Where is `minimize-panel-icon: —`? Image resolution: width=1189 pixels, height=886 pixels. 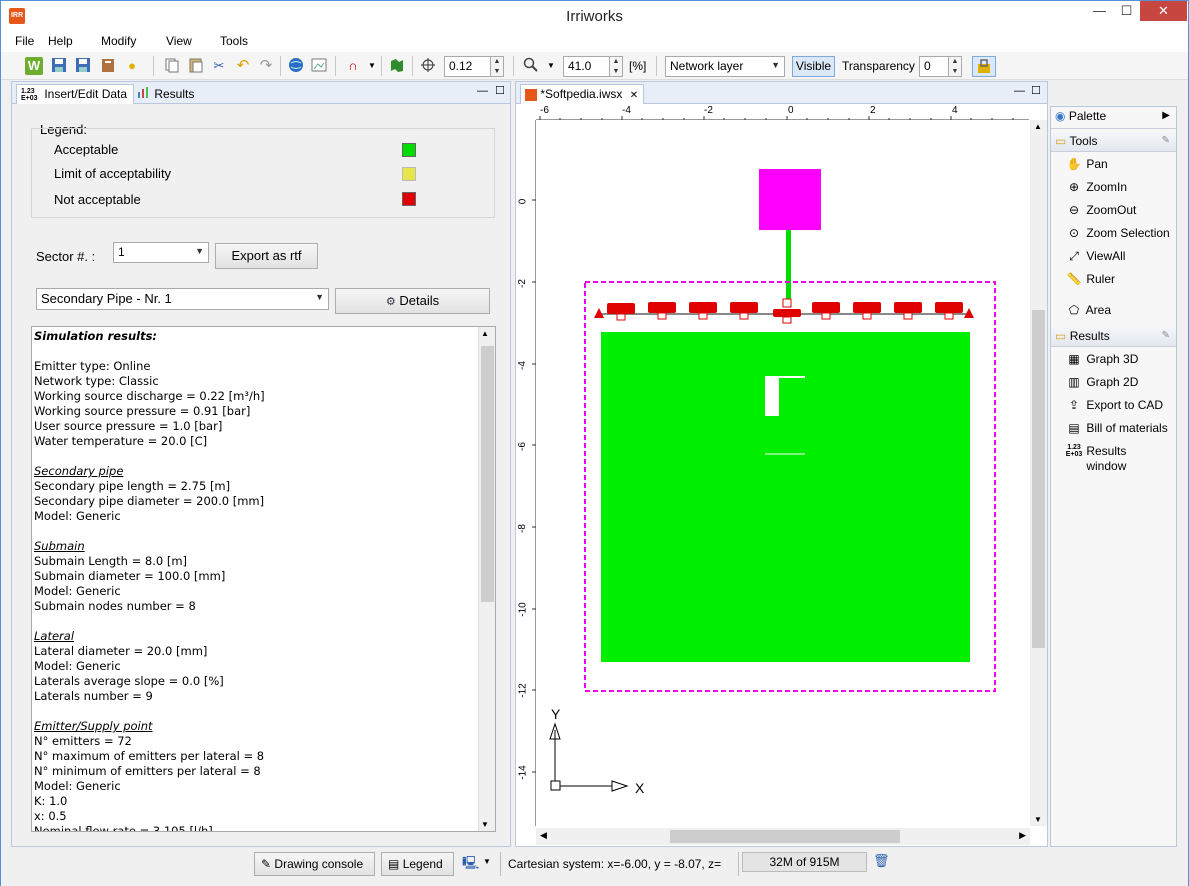
minimize-panel-icon: — is located at coordinates (482, 91).